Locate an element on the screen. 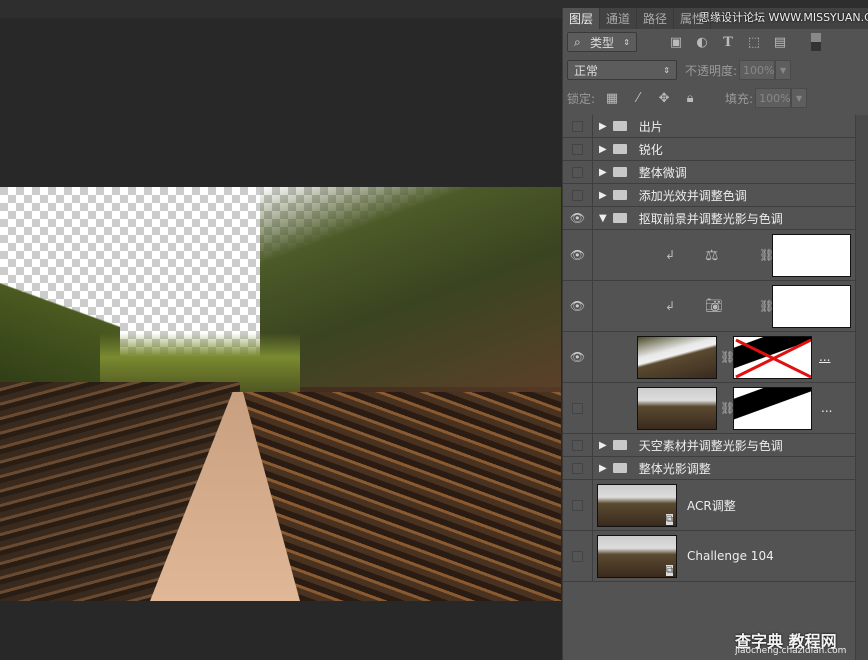  panel-tabs: 图层 通道 路径 属性 思缘设计论坛 WWW.MISSYUAN.COM is located at coordinates (715, 18).